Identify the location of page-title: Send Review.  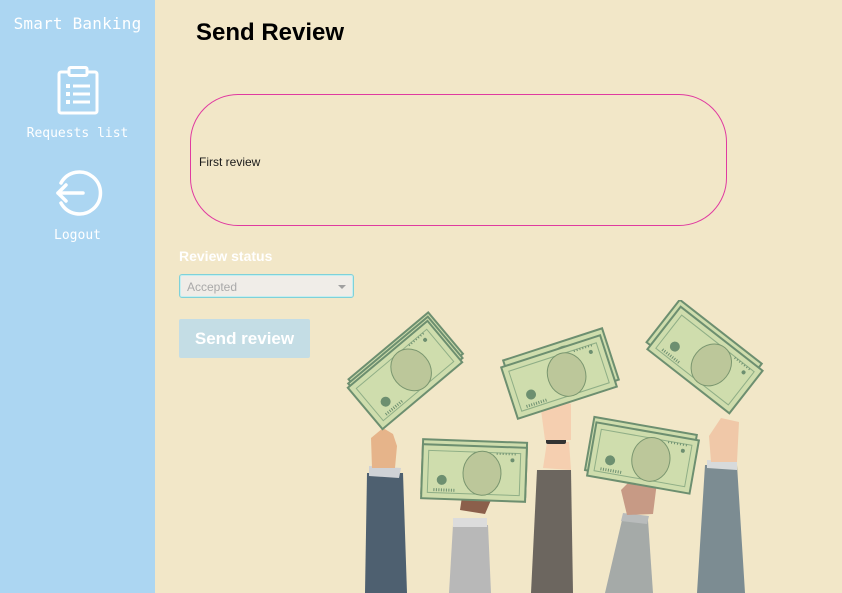
(270, 32).